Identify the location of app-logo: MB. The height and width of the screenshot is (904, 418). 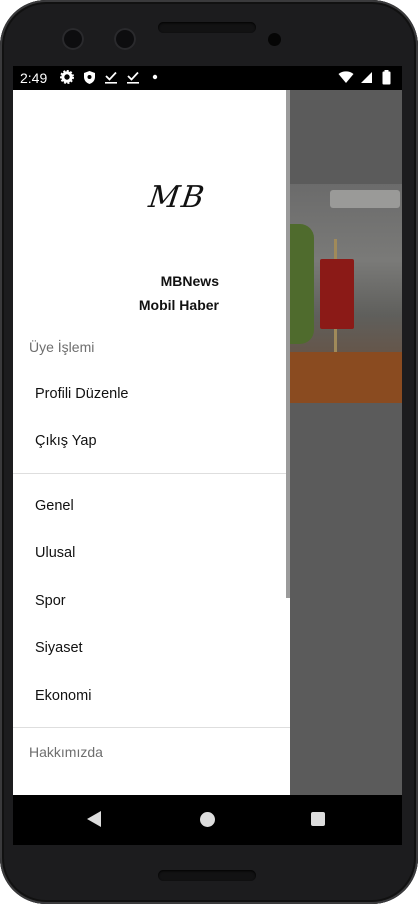
(177, 197).